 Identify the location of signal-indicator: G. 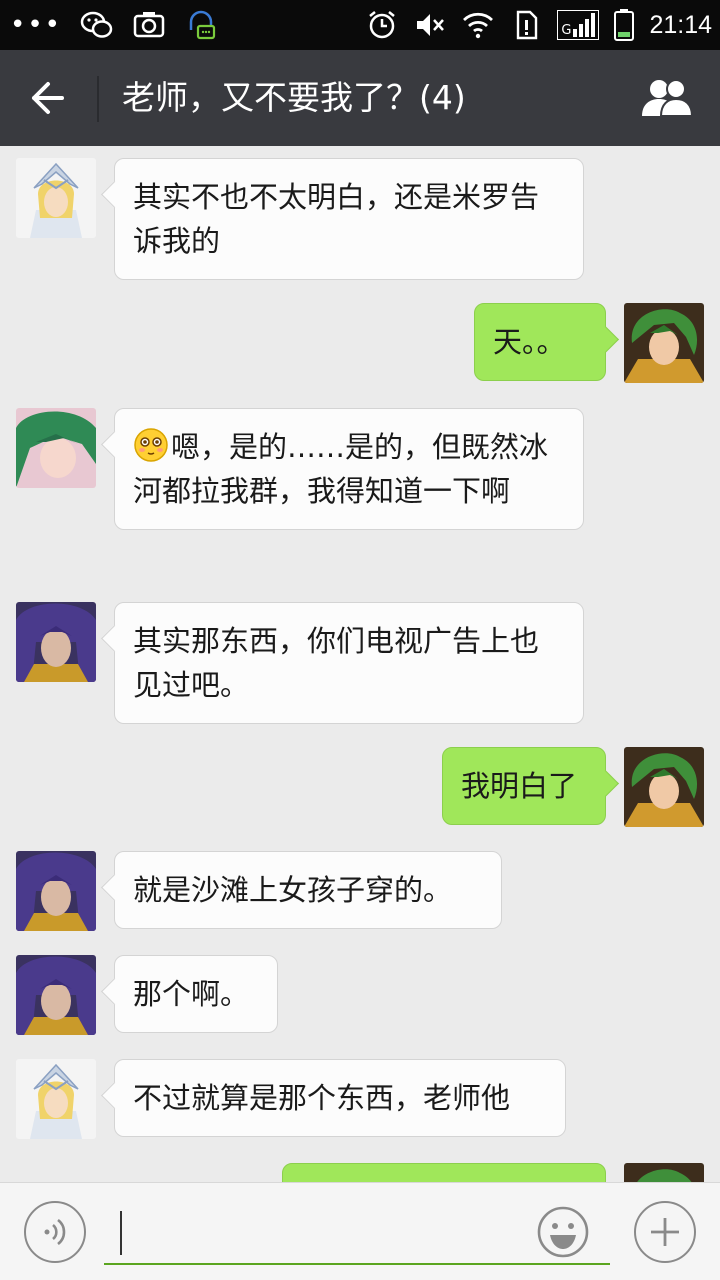
(578, 25).